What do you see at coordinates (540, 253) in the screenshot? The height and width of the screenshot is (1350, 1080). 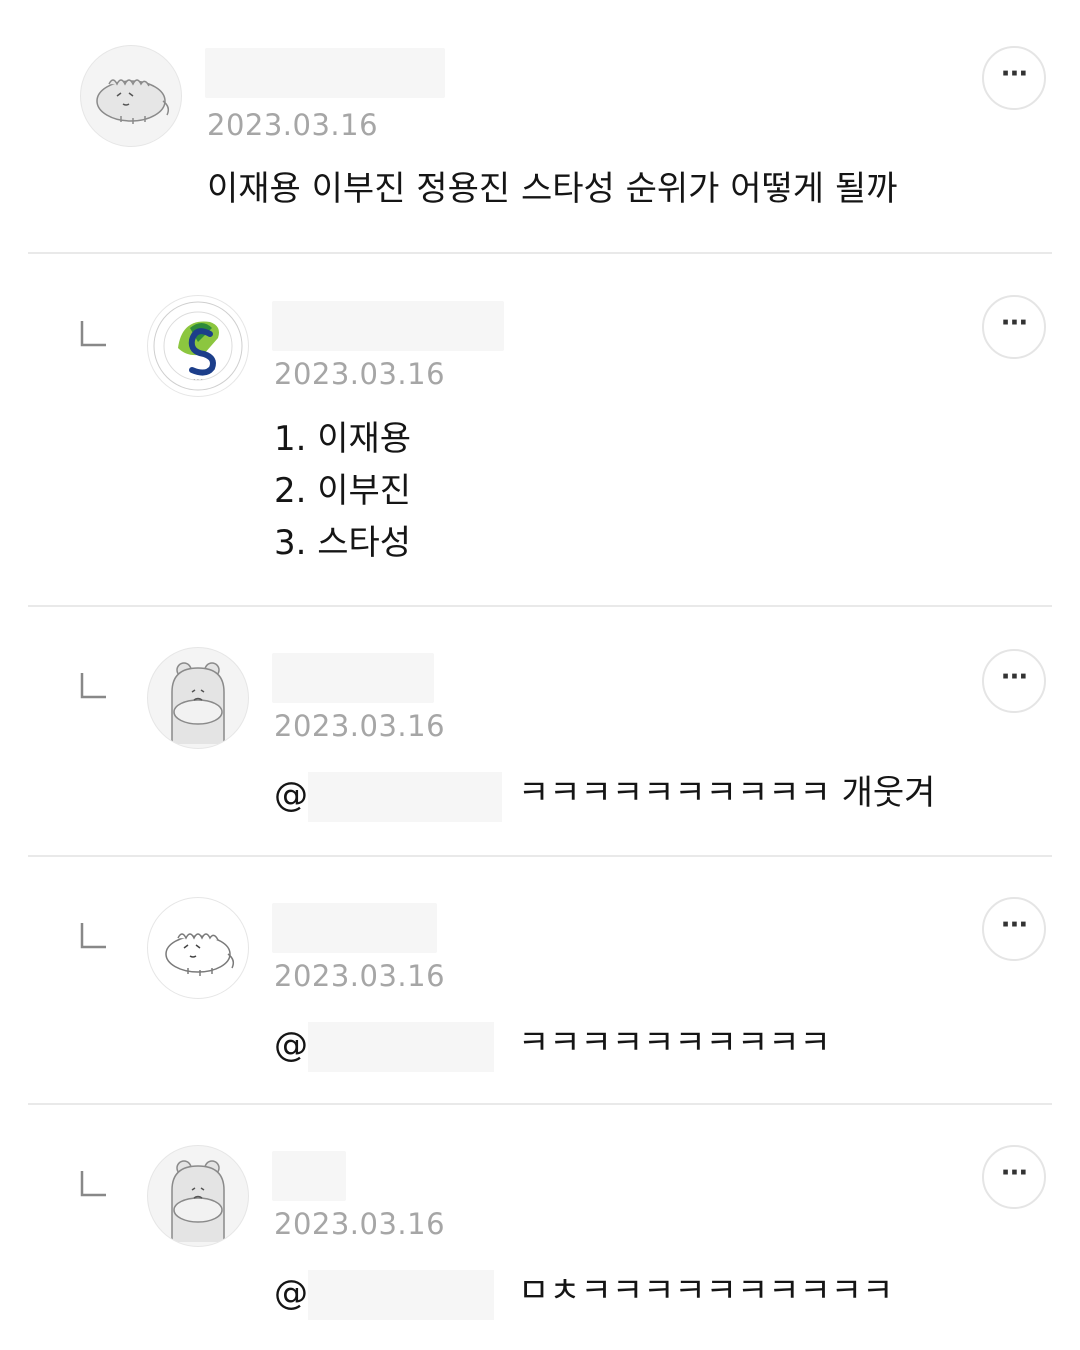 I see `divider` at bounding box center [540, 253].